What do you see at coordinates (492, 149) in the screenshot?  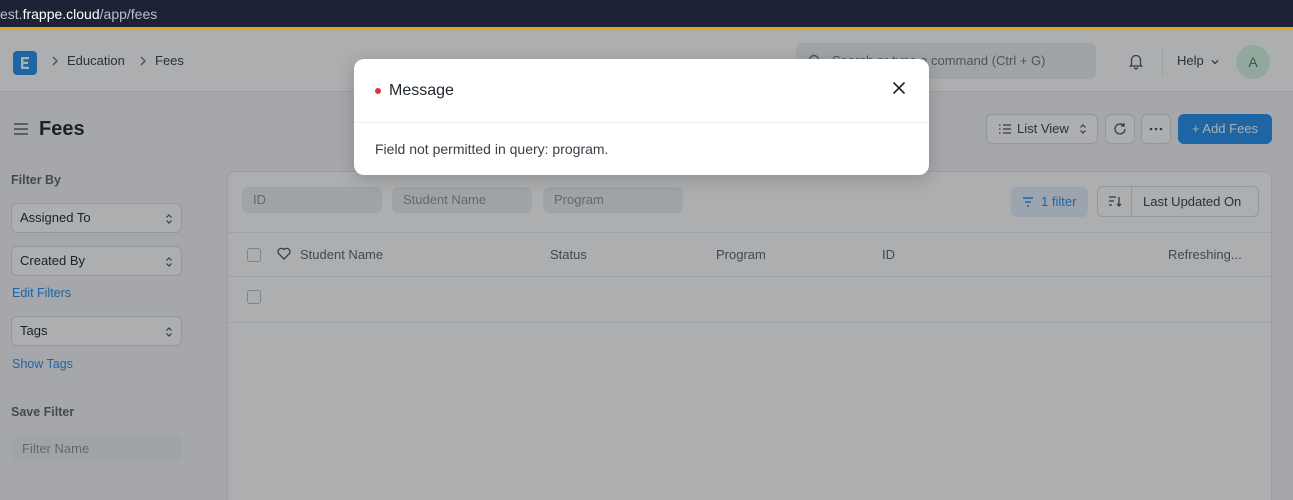 I see `dialog-message: Field not permitted in query: program.` at bounding box center [492, 149].